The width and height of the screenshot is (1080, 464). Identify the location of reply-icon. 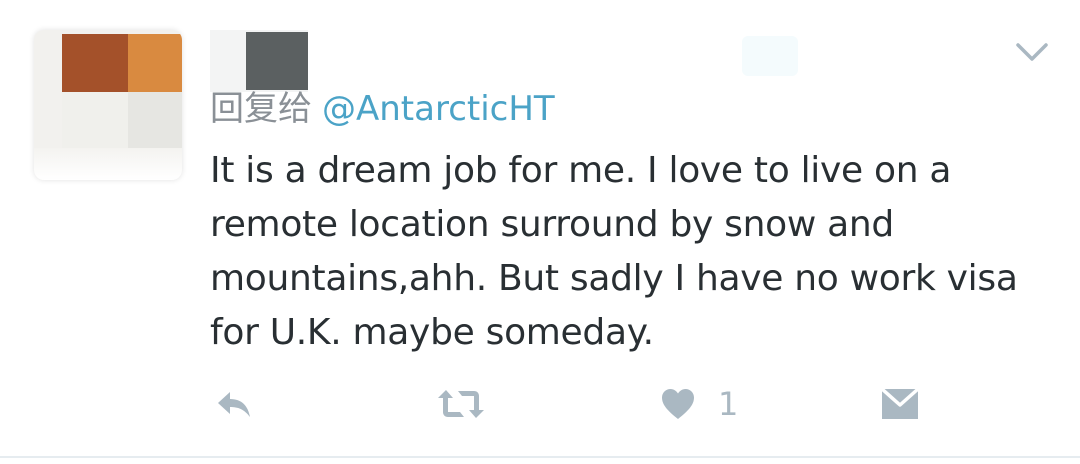
(234, 404).